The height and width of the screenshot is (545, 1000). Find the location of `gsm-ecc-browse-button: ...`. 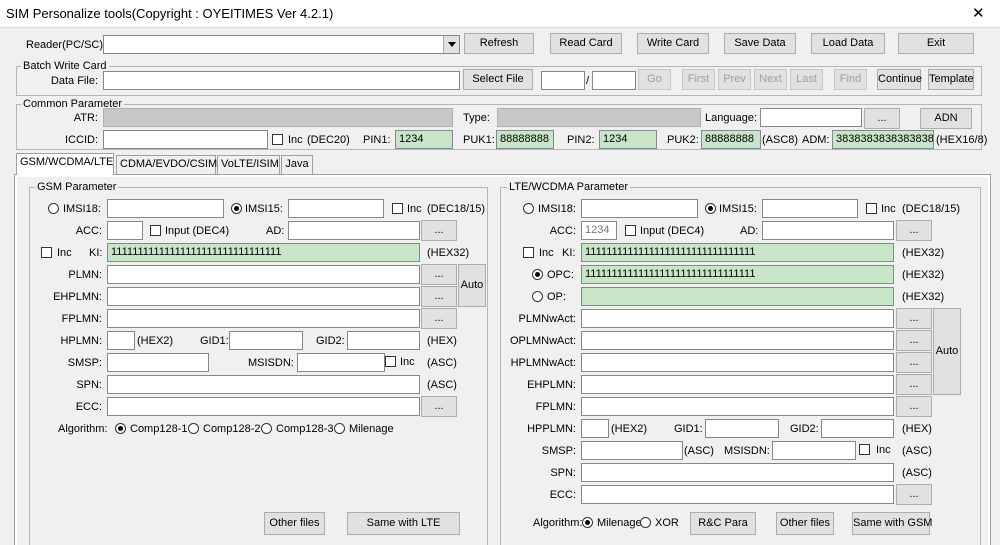

gsm-ecc-browse-button: ... is located at coordinates (439, 406).